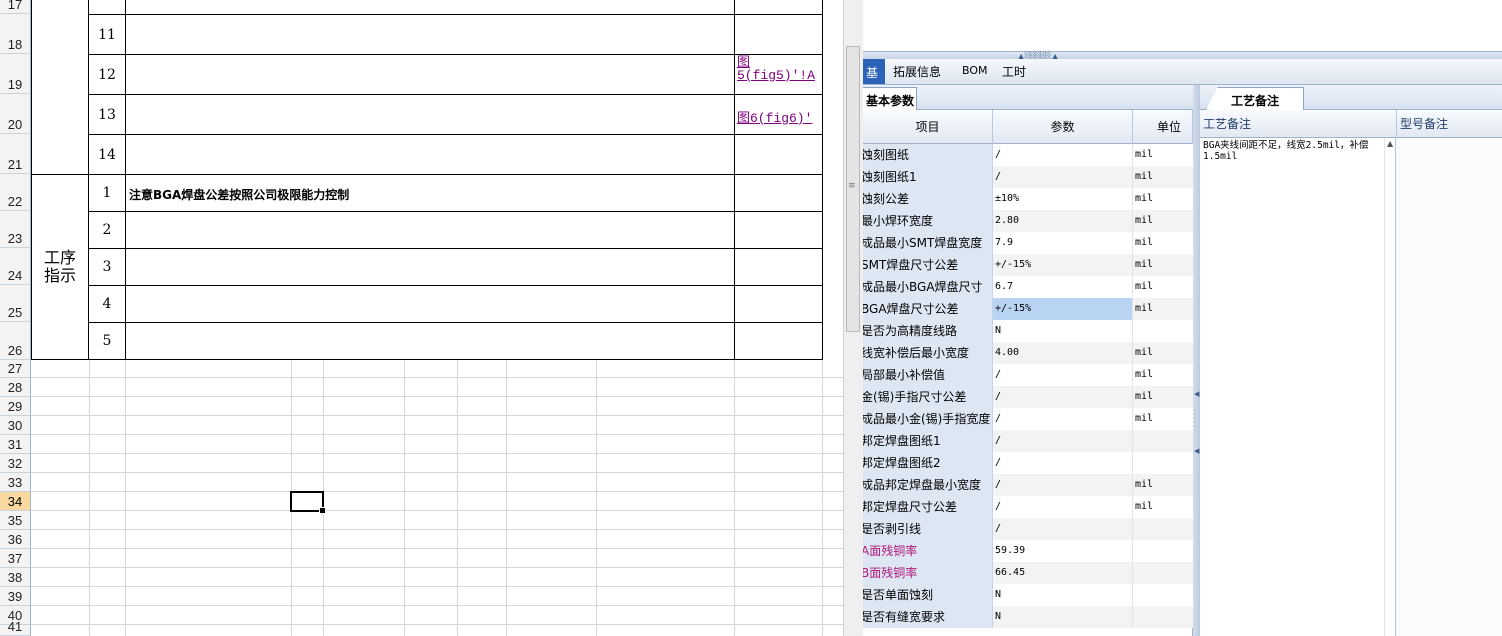  Describe the element at coordinates (853, 318) in the screenshot. I see `vertical-scrollbar` at that location.